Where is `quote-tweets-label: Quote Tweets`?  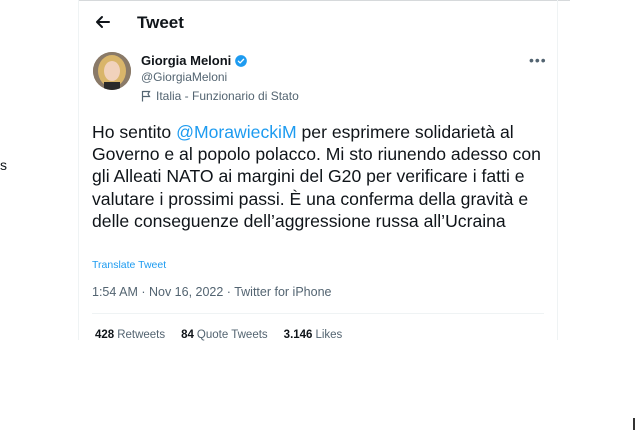
quote-tweets-label: Quote Tweets is located at coordinates (232, 335).